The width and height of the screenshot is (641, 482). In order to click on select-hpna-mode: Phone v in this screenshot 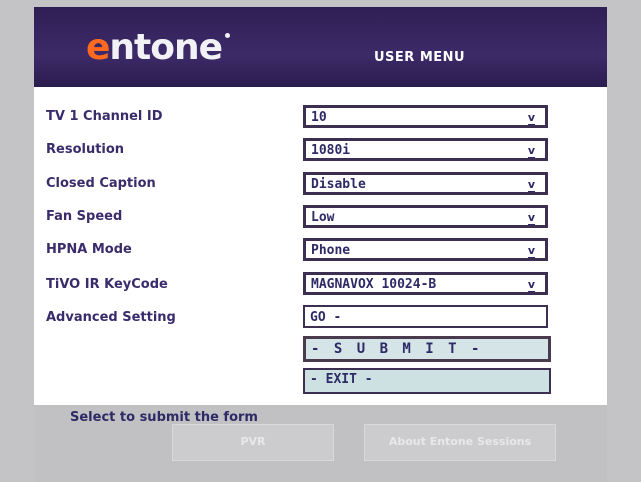, I will do `click(425, 249)`.